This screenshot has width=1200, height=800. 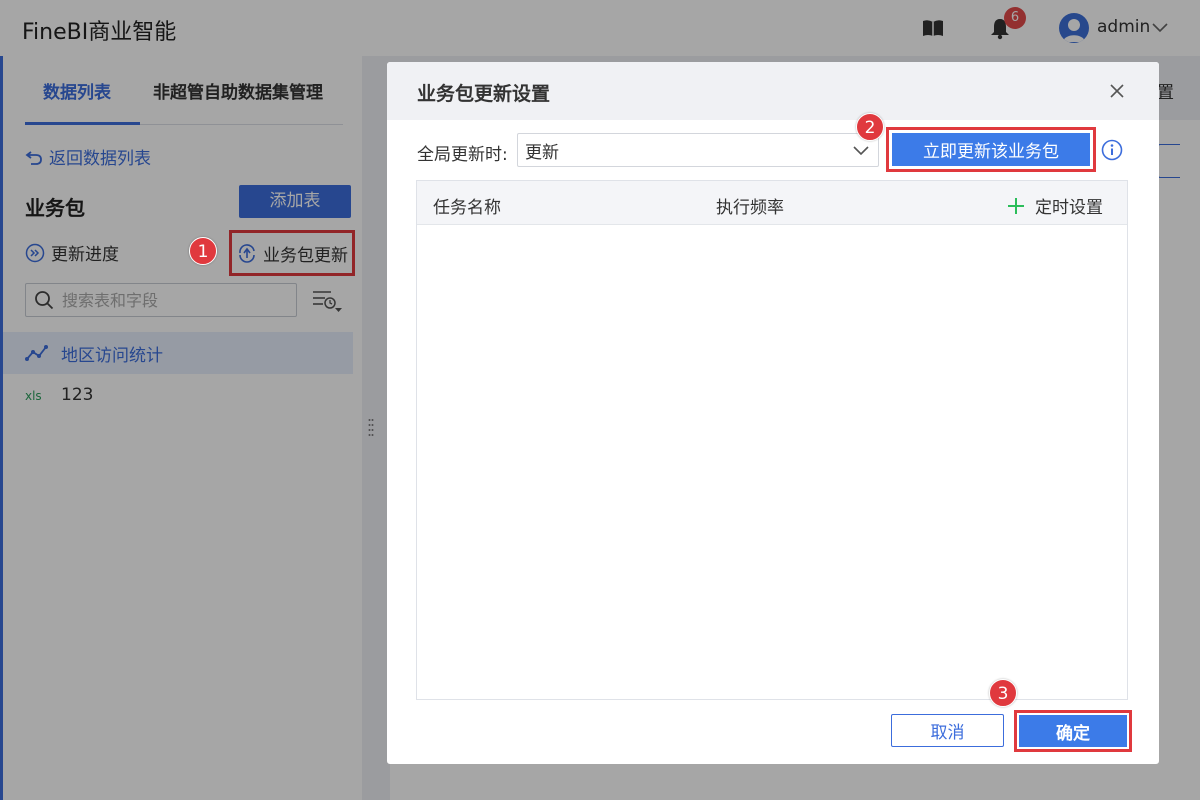 I want to click on column-frequency: 执行频率, so click(x=750, y=208).